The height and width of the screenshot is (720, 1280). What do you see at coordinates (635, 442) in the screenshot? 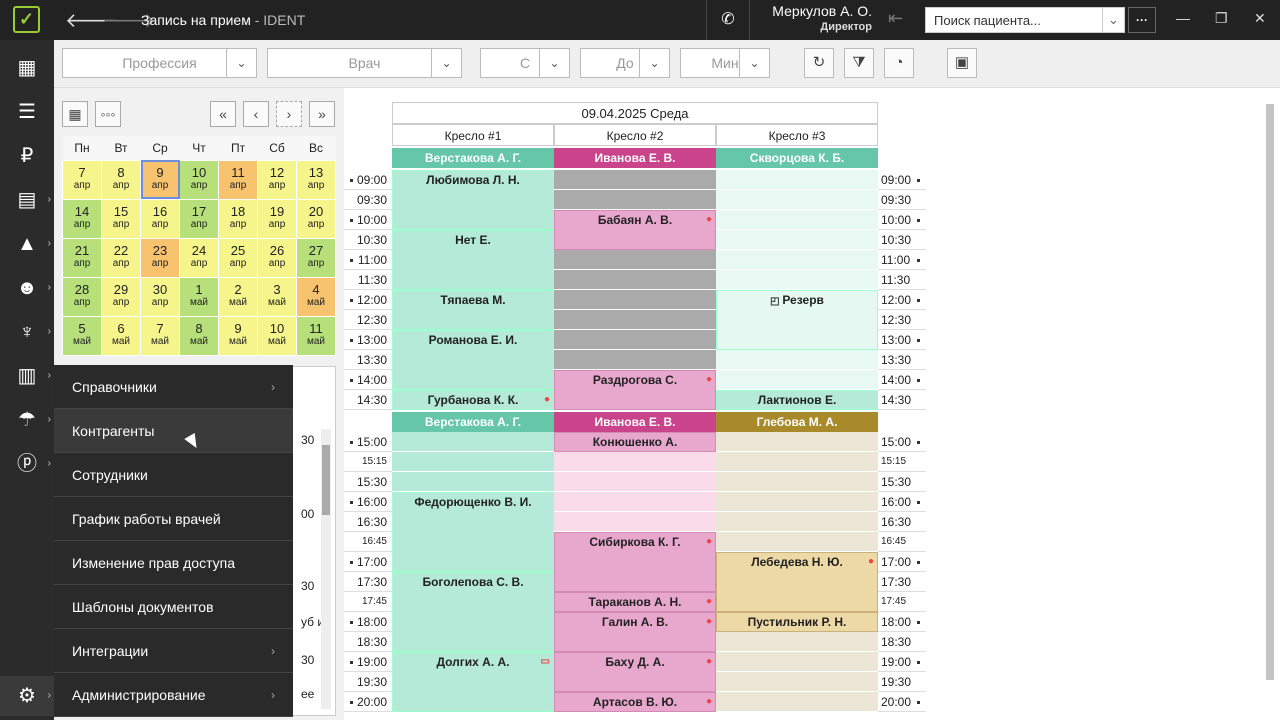
I see `appointment: Конюшенко А.` at bounding box center [635, 442].